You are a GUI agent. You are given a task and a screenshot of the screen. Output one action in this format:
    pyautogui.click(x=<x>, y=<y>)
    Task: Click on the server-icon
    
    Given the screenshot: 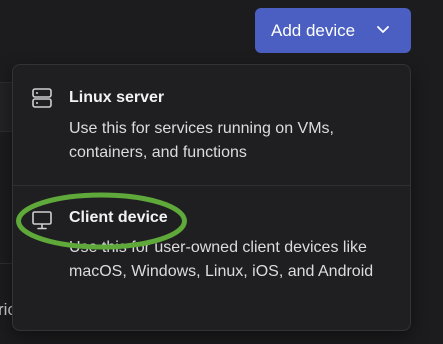 What is the action you would take?
    pyautogui.click(x=42, y=98)
    